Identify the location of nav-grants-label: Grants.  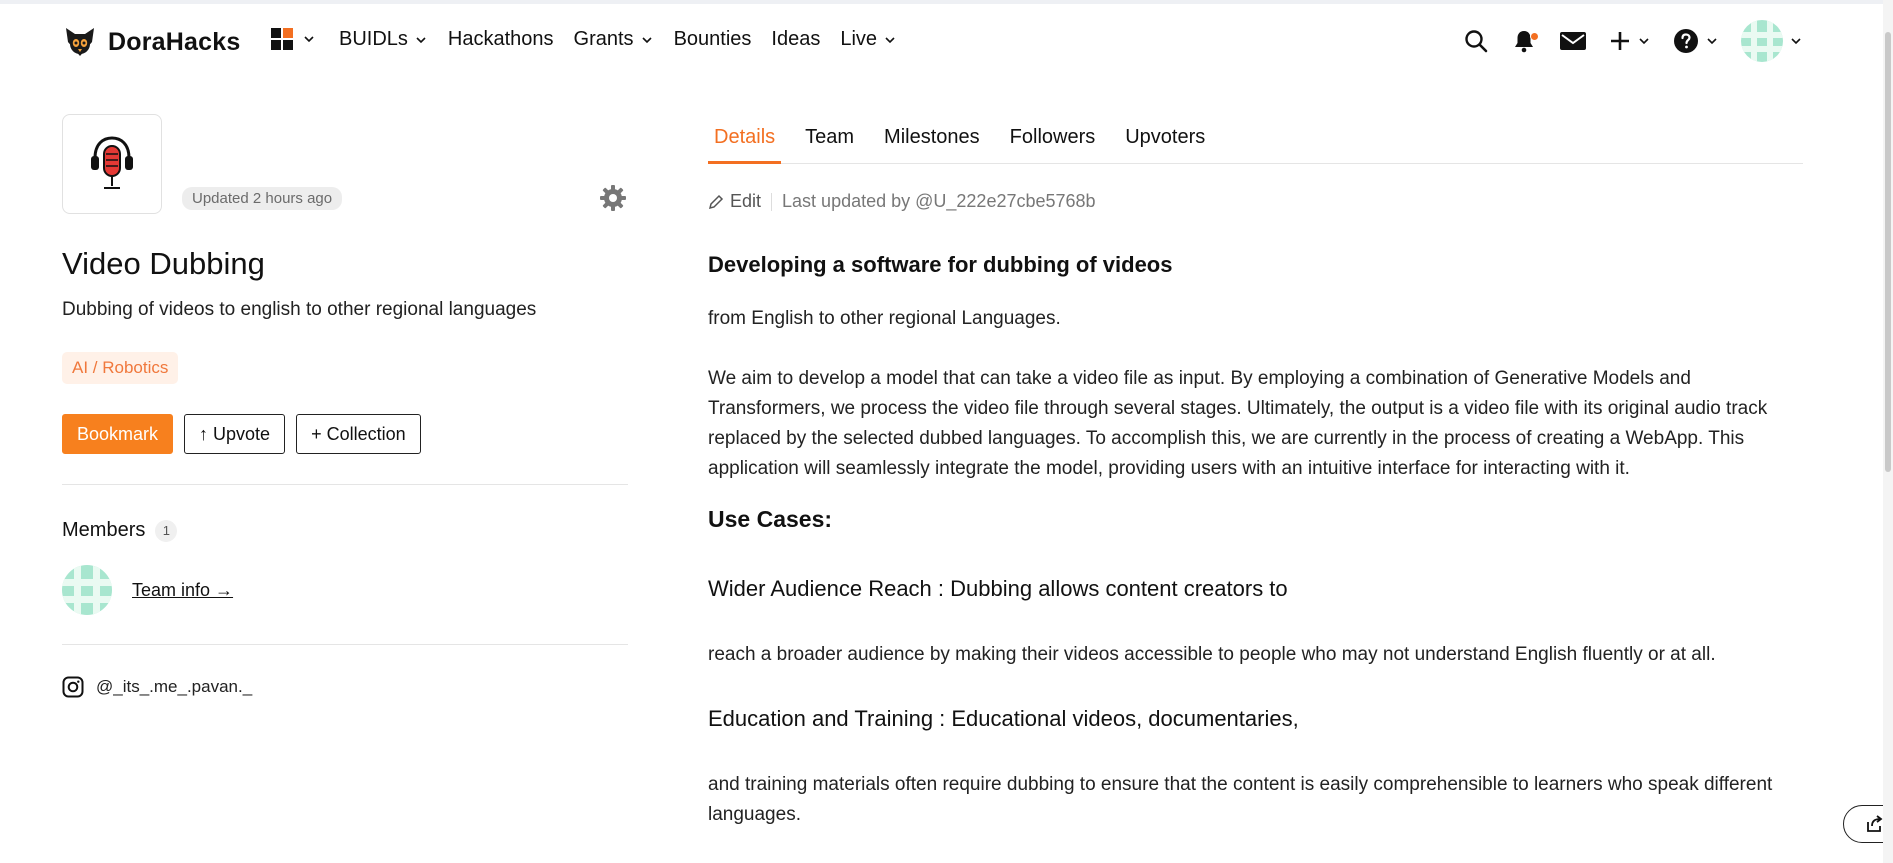
(603, 39).